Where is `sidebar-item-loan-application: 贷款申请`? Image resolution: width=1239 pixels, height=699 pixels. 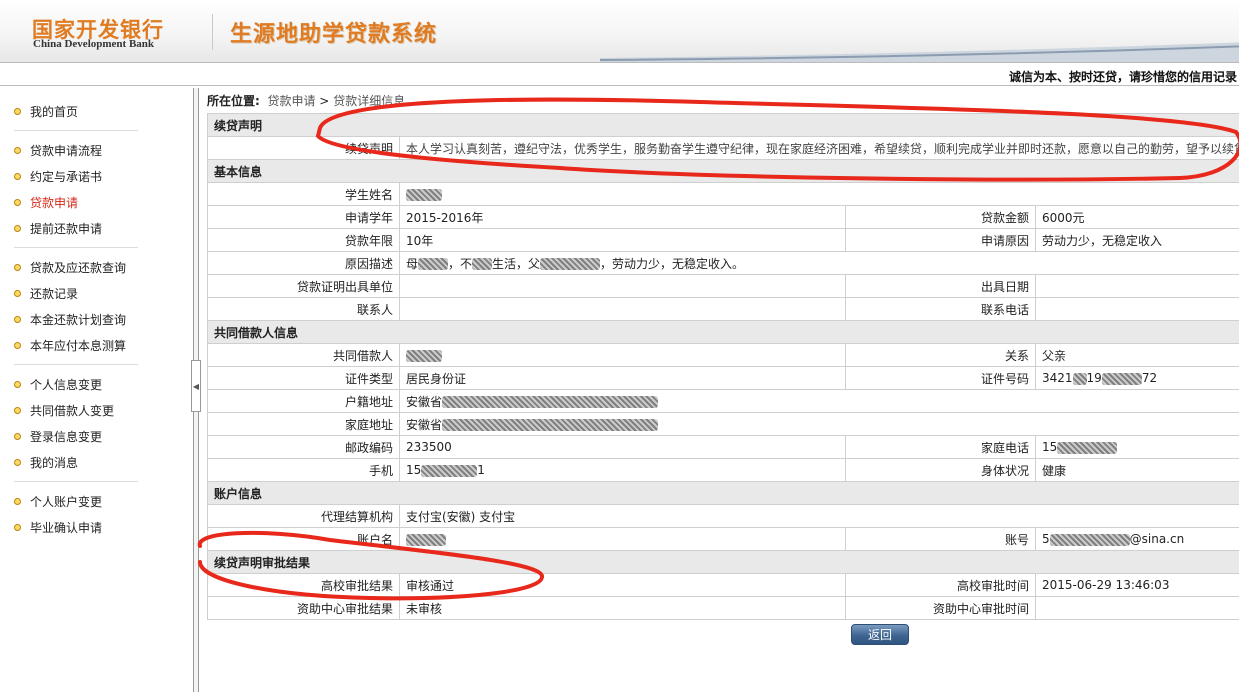
sidebar-item-loan-application: 贷款申请 is located at coordinates (76, 202).